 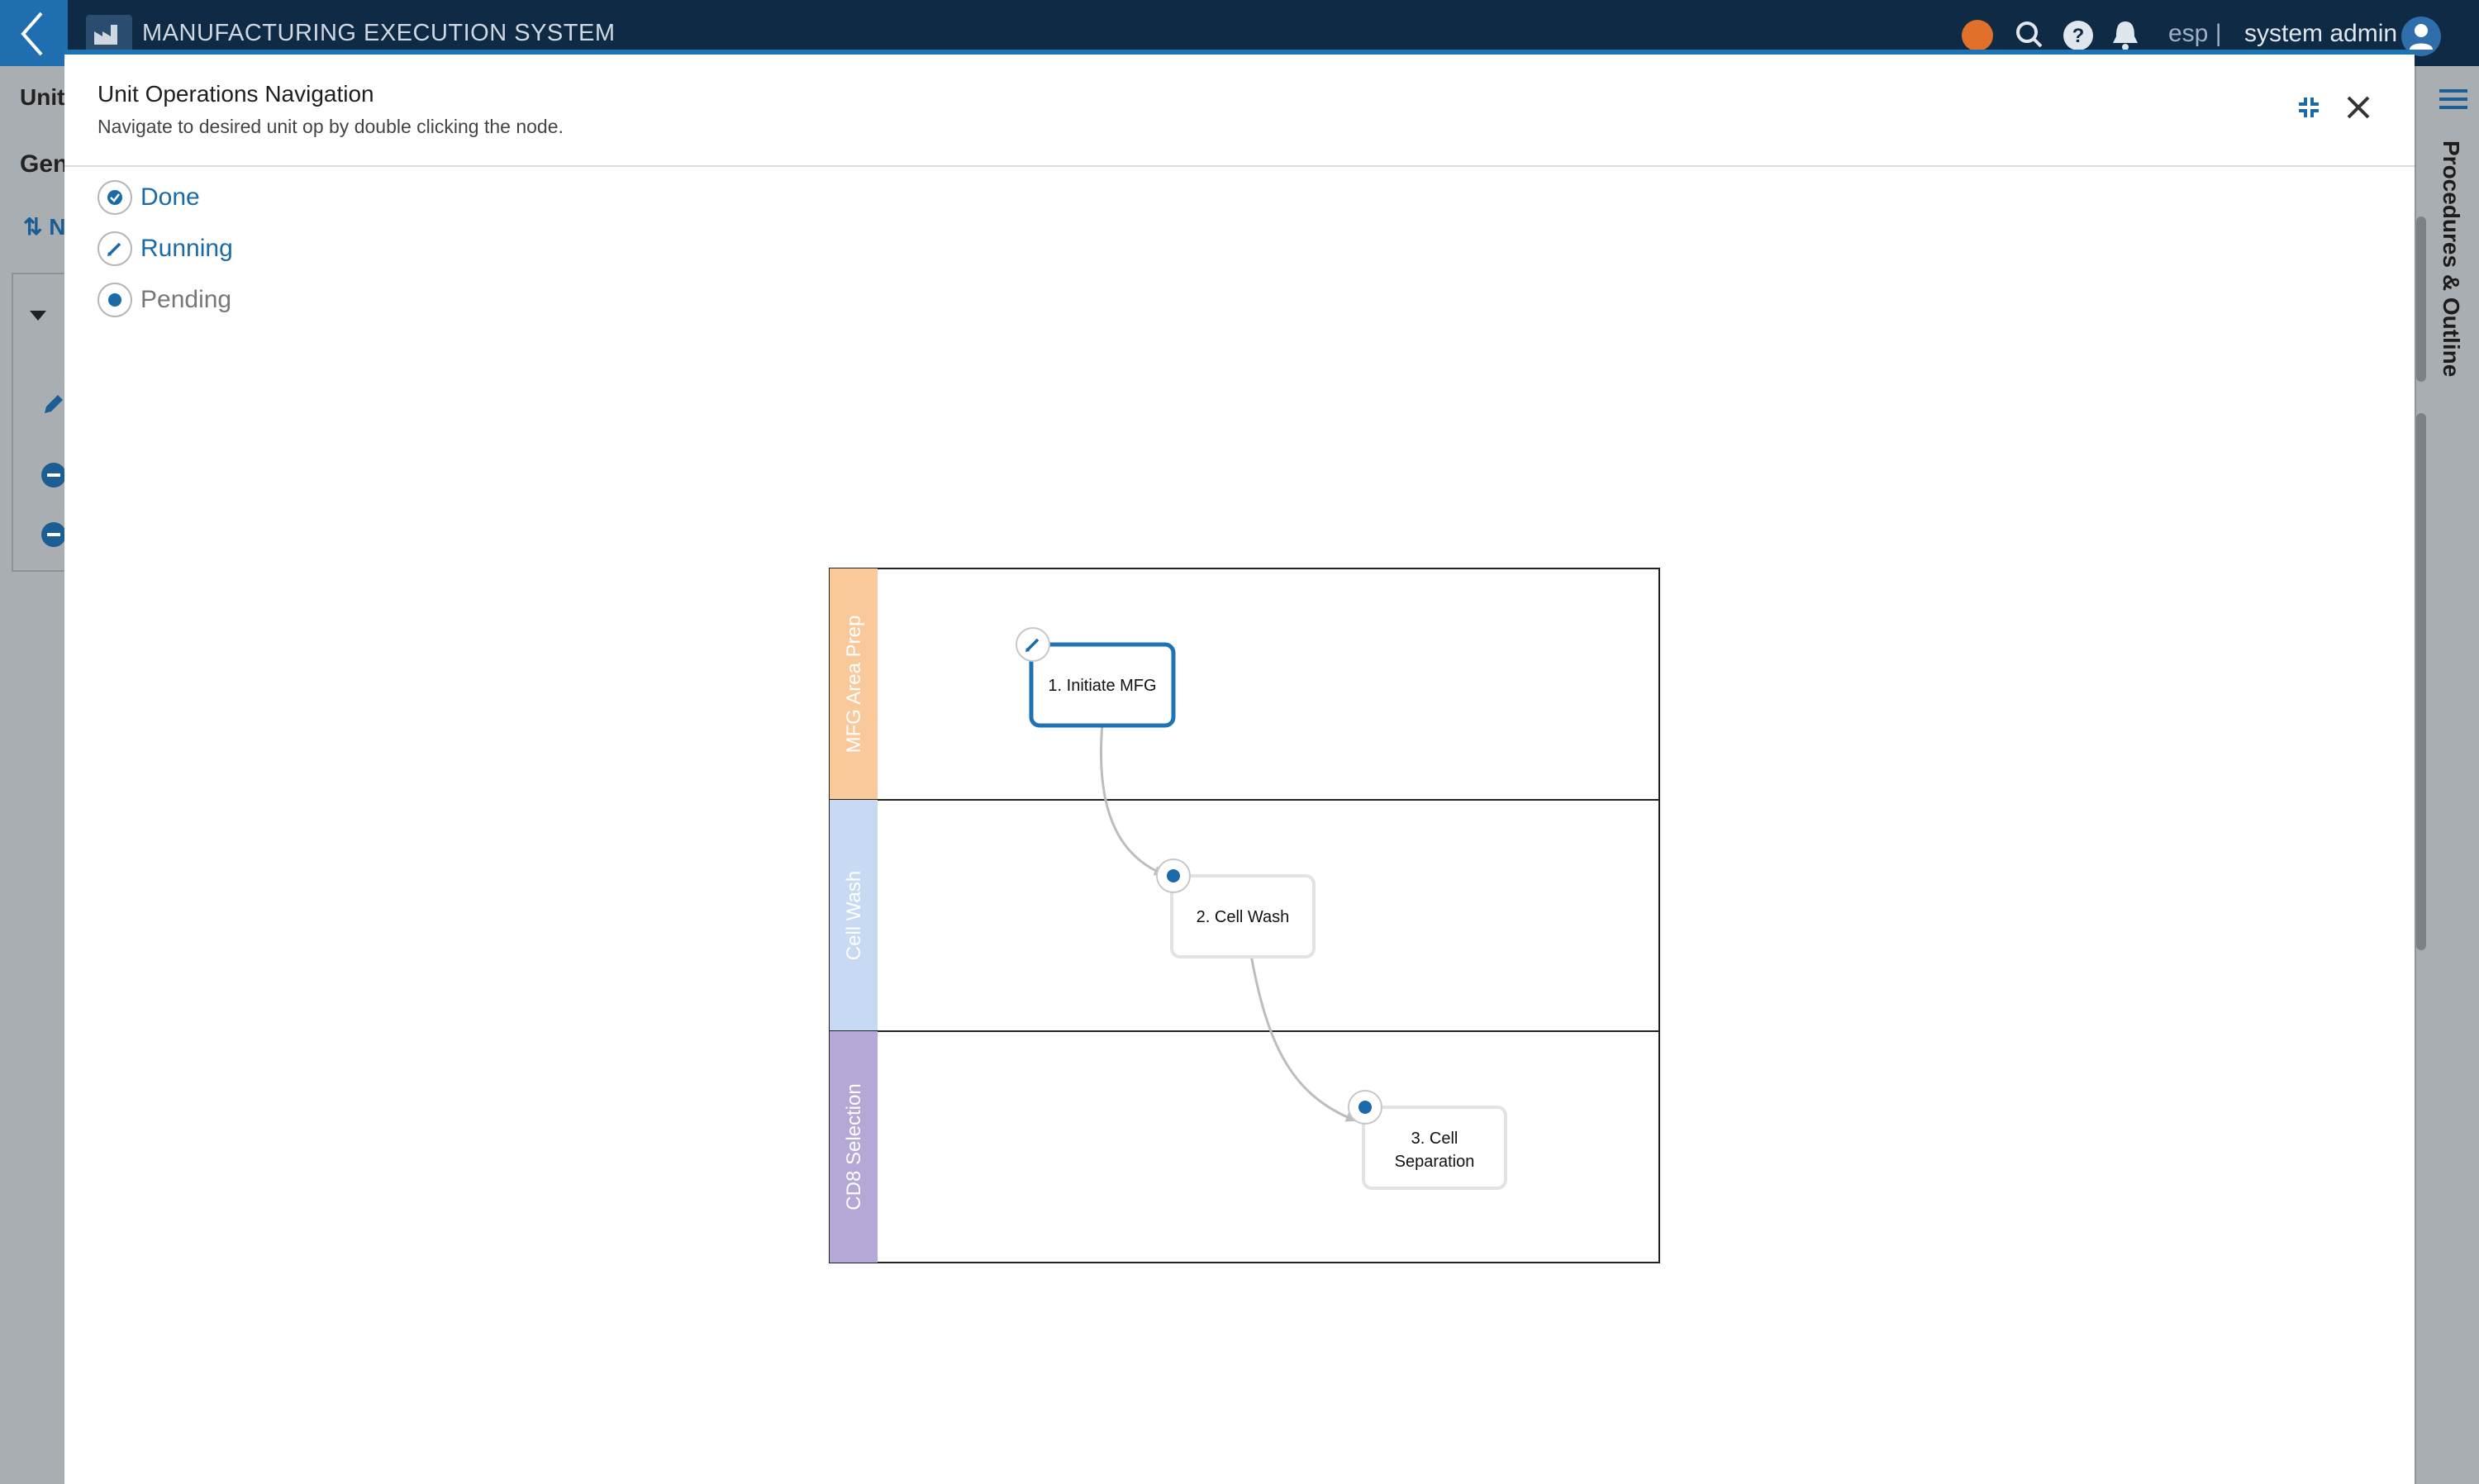 I want to click on sort-icon: ⇅, so click(x=33, y=227).